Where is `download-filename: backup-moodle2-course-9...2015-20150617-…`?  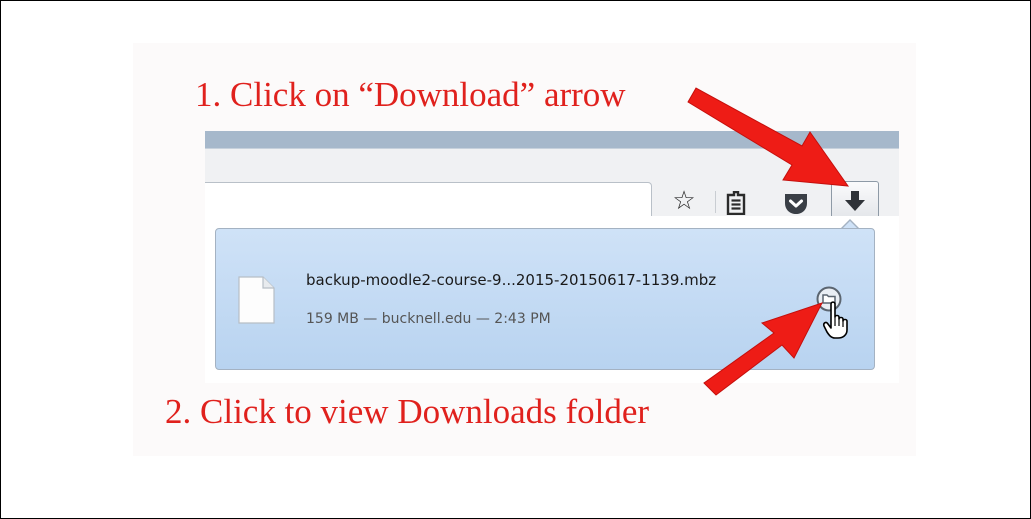 download-filename: backup-moodle2-course-9...2015-20150617-… is located at coordinates (511, 280).